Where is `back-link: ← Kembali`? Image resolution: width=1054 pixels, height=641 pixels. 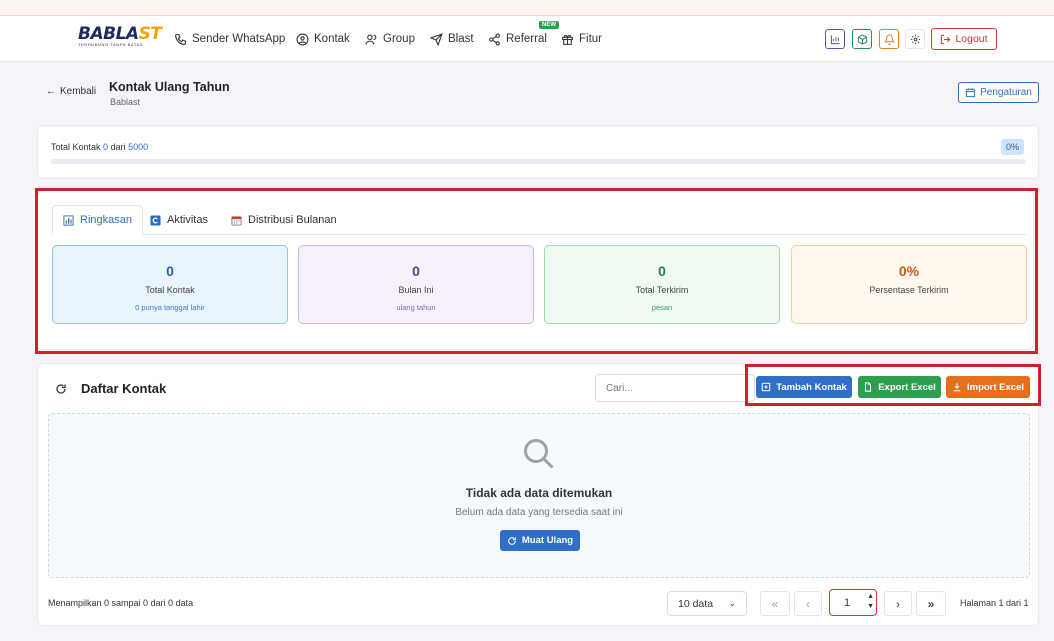
back-link: ← Kembali is located at coordinates (71, 91).